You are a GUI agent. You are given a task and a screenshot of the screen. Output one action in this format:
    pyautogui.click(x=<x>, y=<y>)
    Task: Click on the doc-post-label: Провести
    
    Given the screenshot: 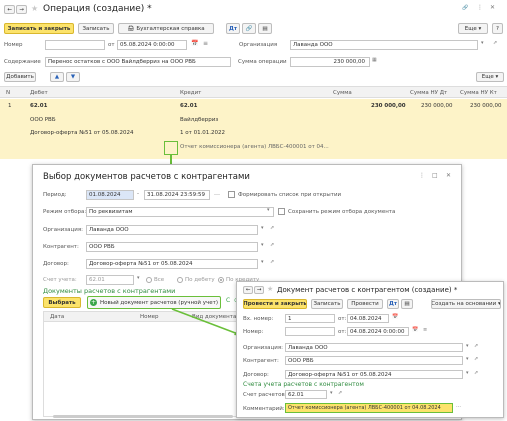 What is the action you would take?
    pyautogui.click(x=365, y=304)
    